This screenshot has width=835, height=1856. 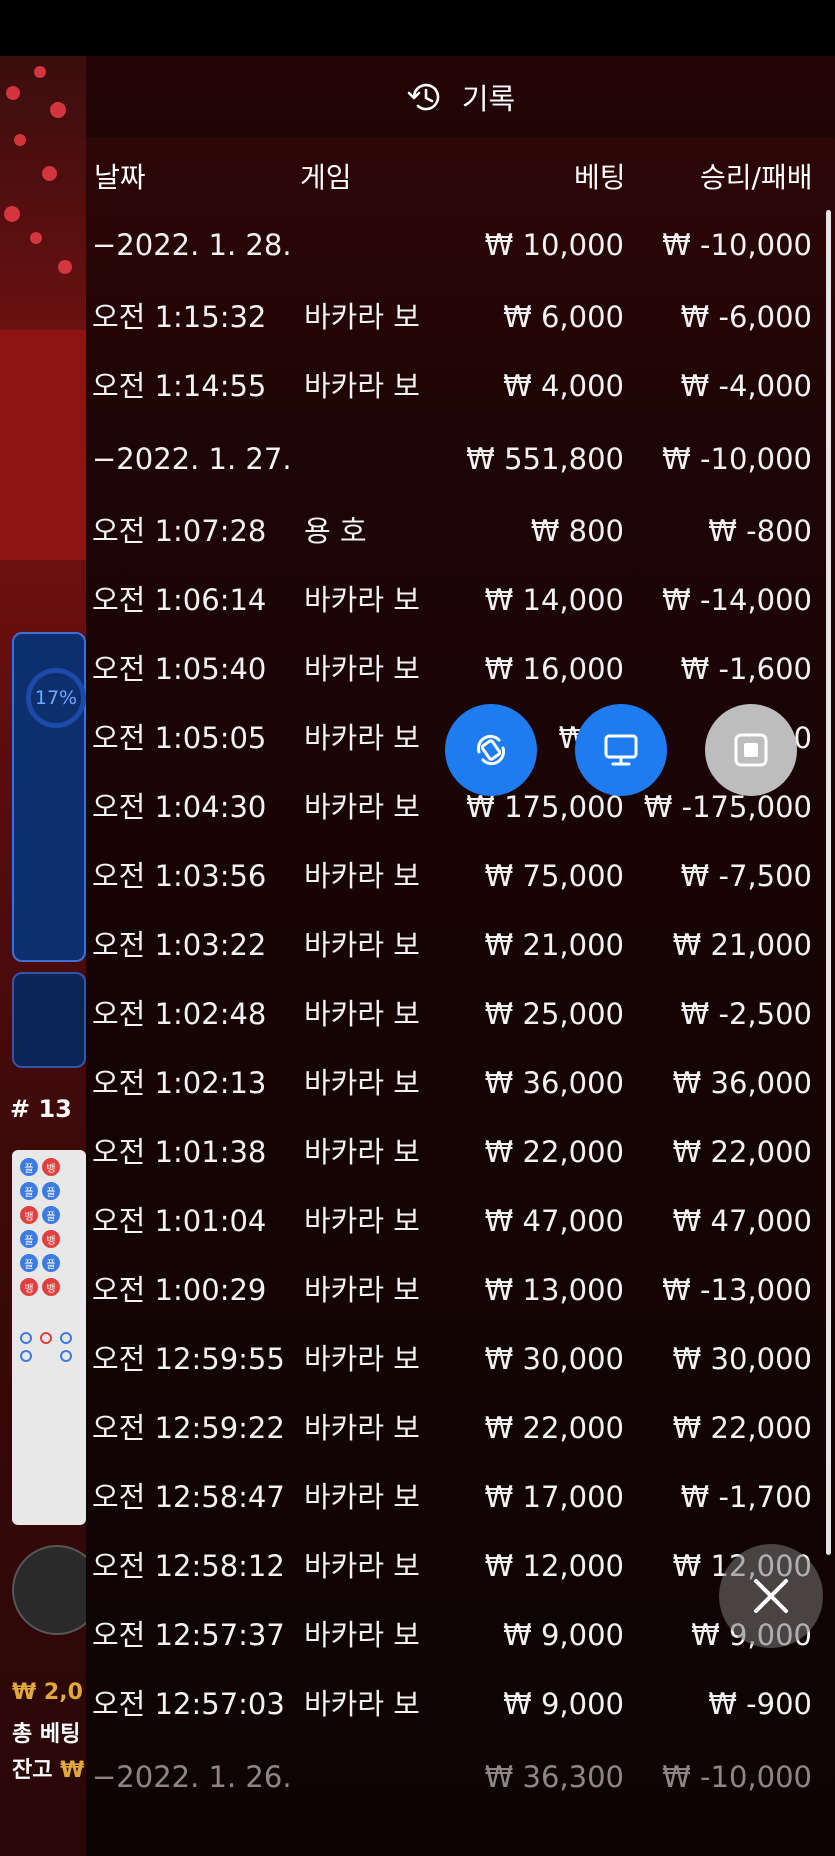 What do you see at coordinates (188, 1635) in the screenshot?
I see `row-date: 오전 12:57:37` at bounding box center [188, 1635].